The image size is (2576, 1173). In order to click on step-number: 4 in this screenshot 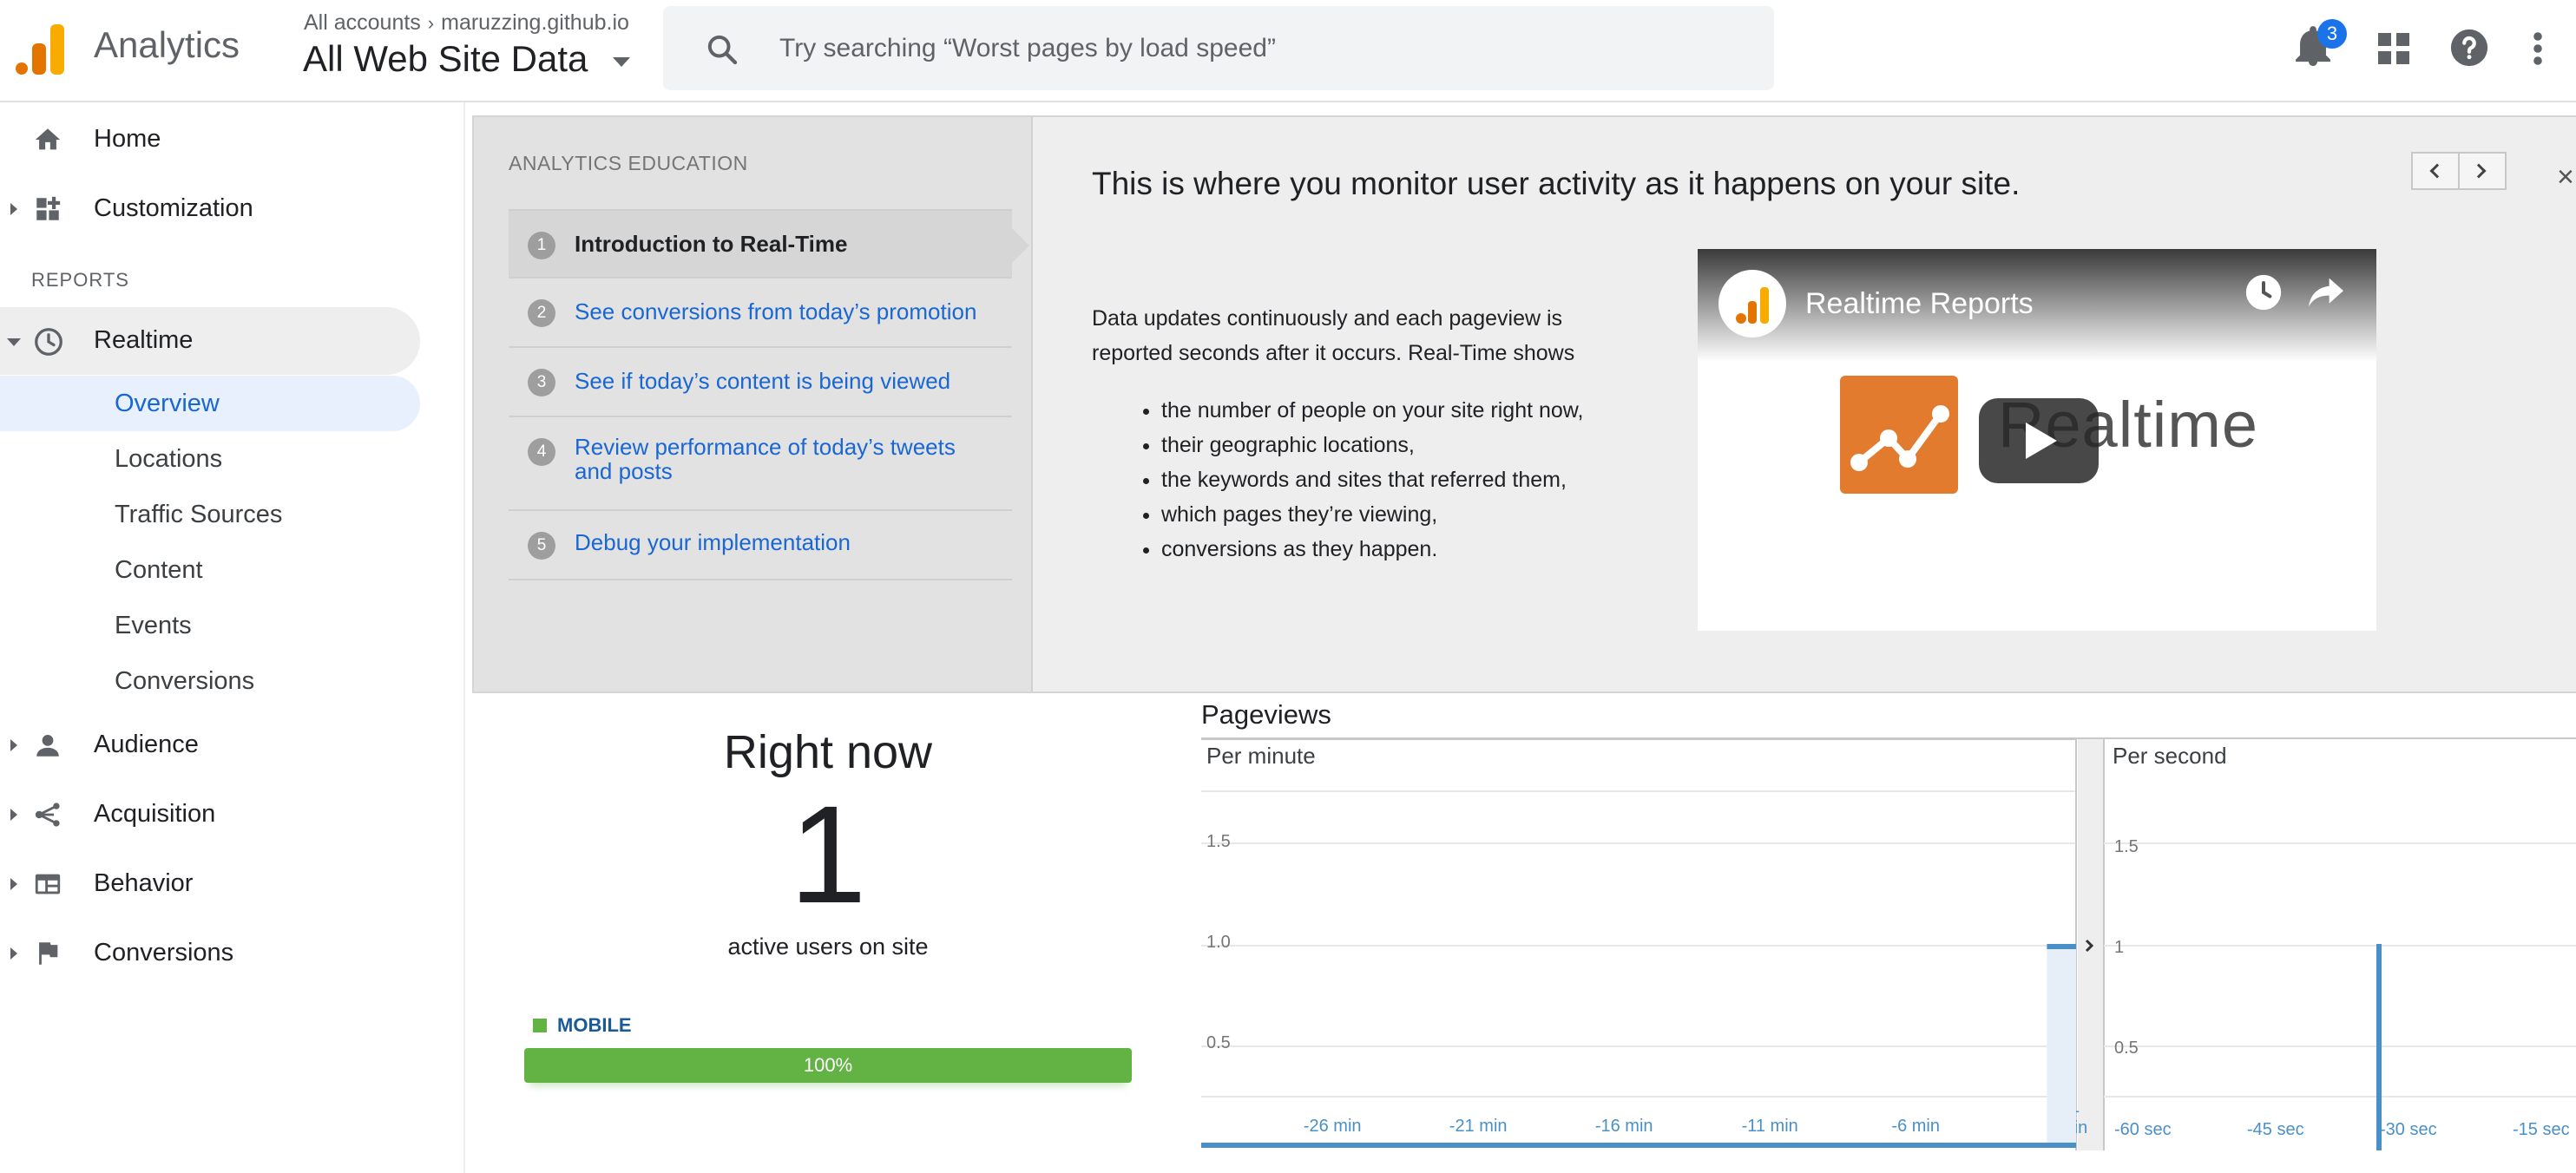, I will do `click(541, 452)`.